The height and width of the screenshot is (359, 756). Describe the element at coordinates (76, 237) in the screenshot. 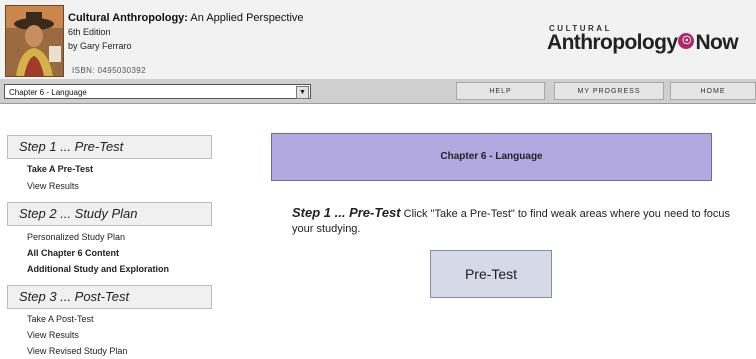

I see `personalized-study-plan-link: Personalized Study Plan` at that location.